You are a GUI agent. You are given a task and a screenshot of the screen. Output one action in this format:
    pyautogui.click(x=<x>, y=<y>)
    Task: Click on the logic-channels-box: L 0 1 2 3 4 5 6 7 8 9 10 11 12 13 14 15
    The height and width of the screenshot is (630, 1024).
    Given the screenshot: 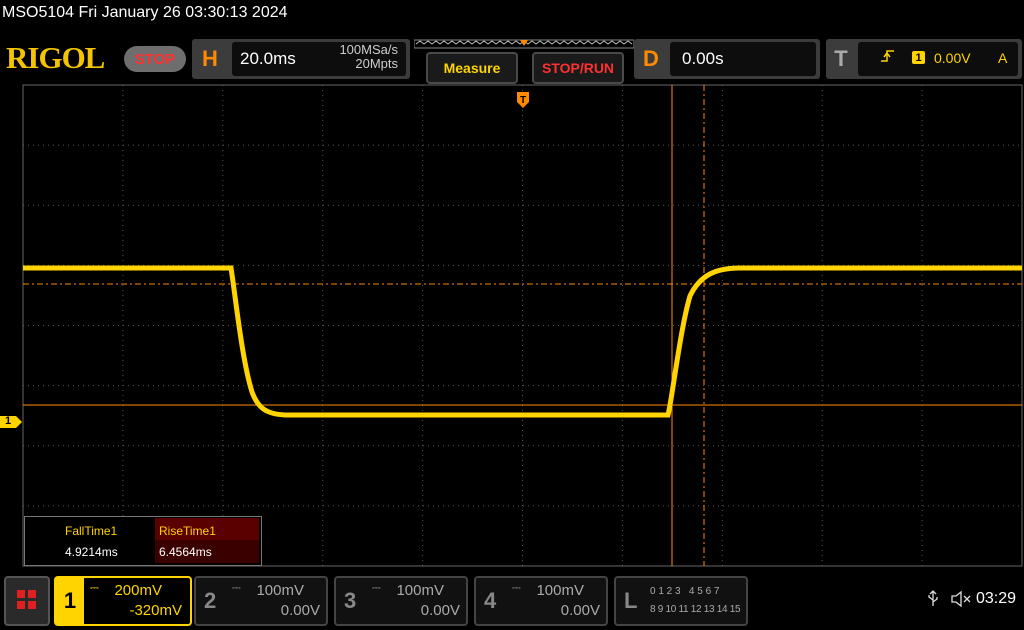 What is the action you would take?
    pyautogui.click(x=681, y=601)
    